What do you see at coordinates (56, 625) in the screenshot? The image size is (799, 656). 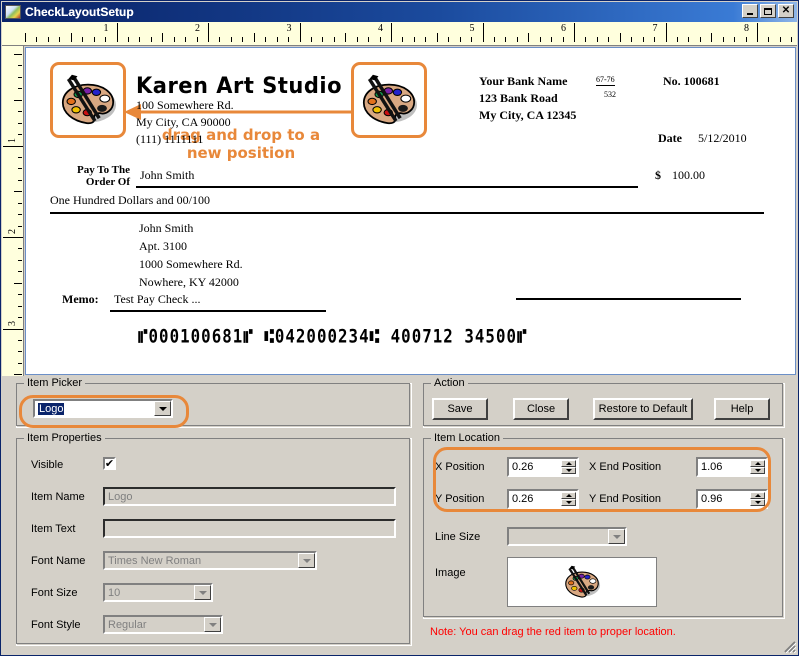 I see `font-style-label: Font Style` at bounding box center [56, 625].